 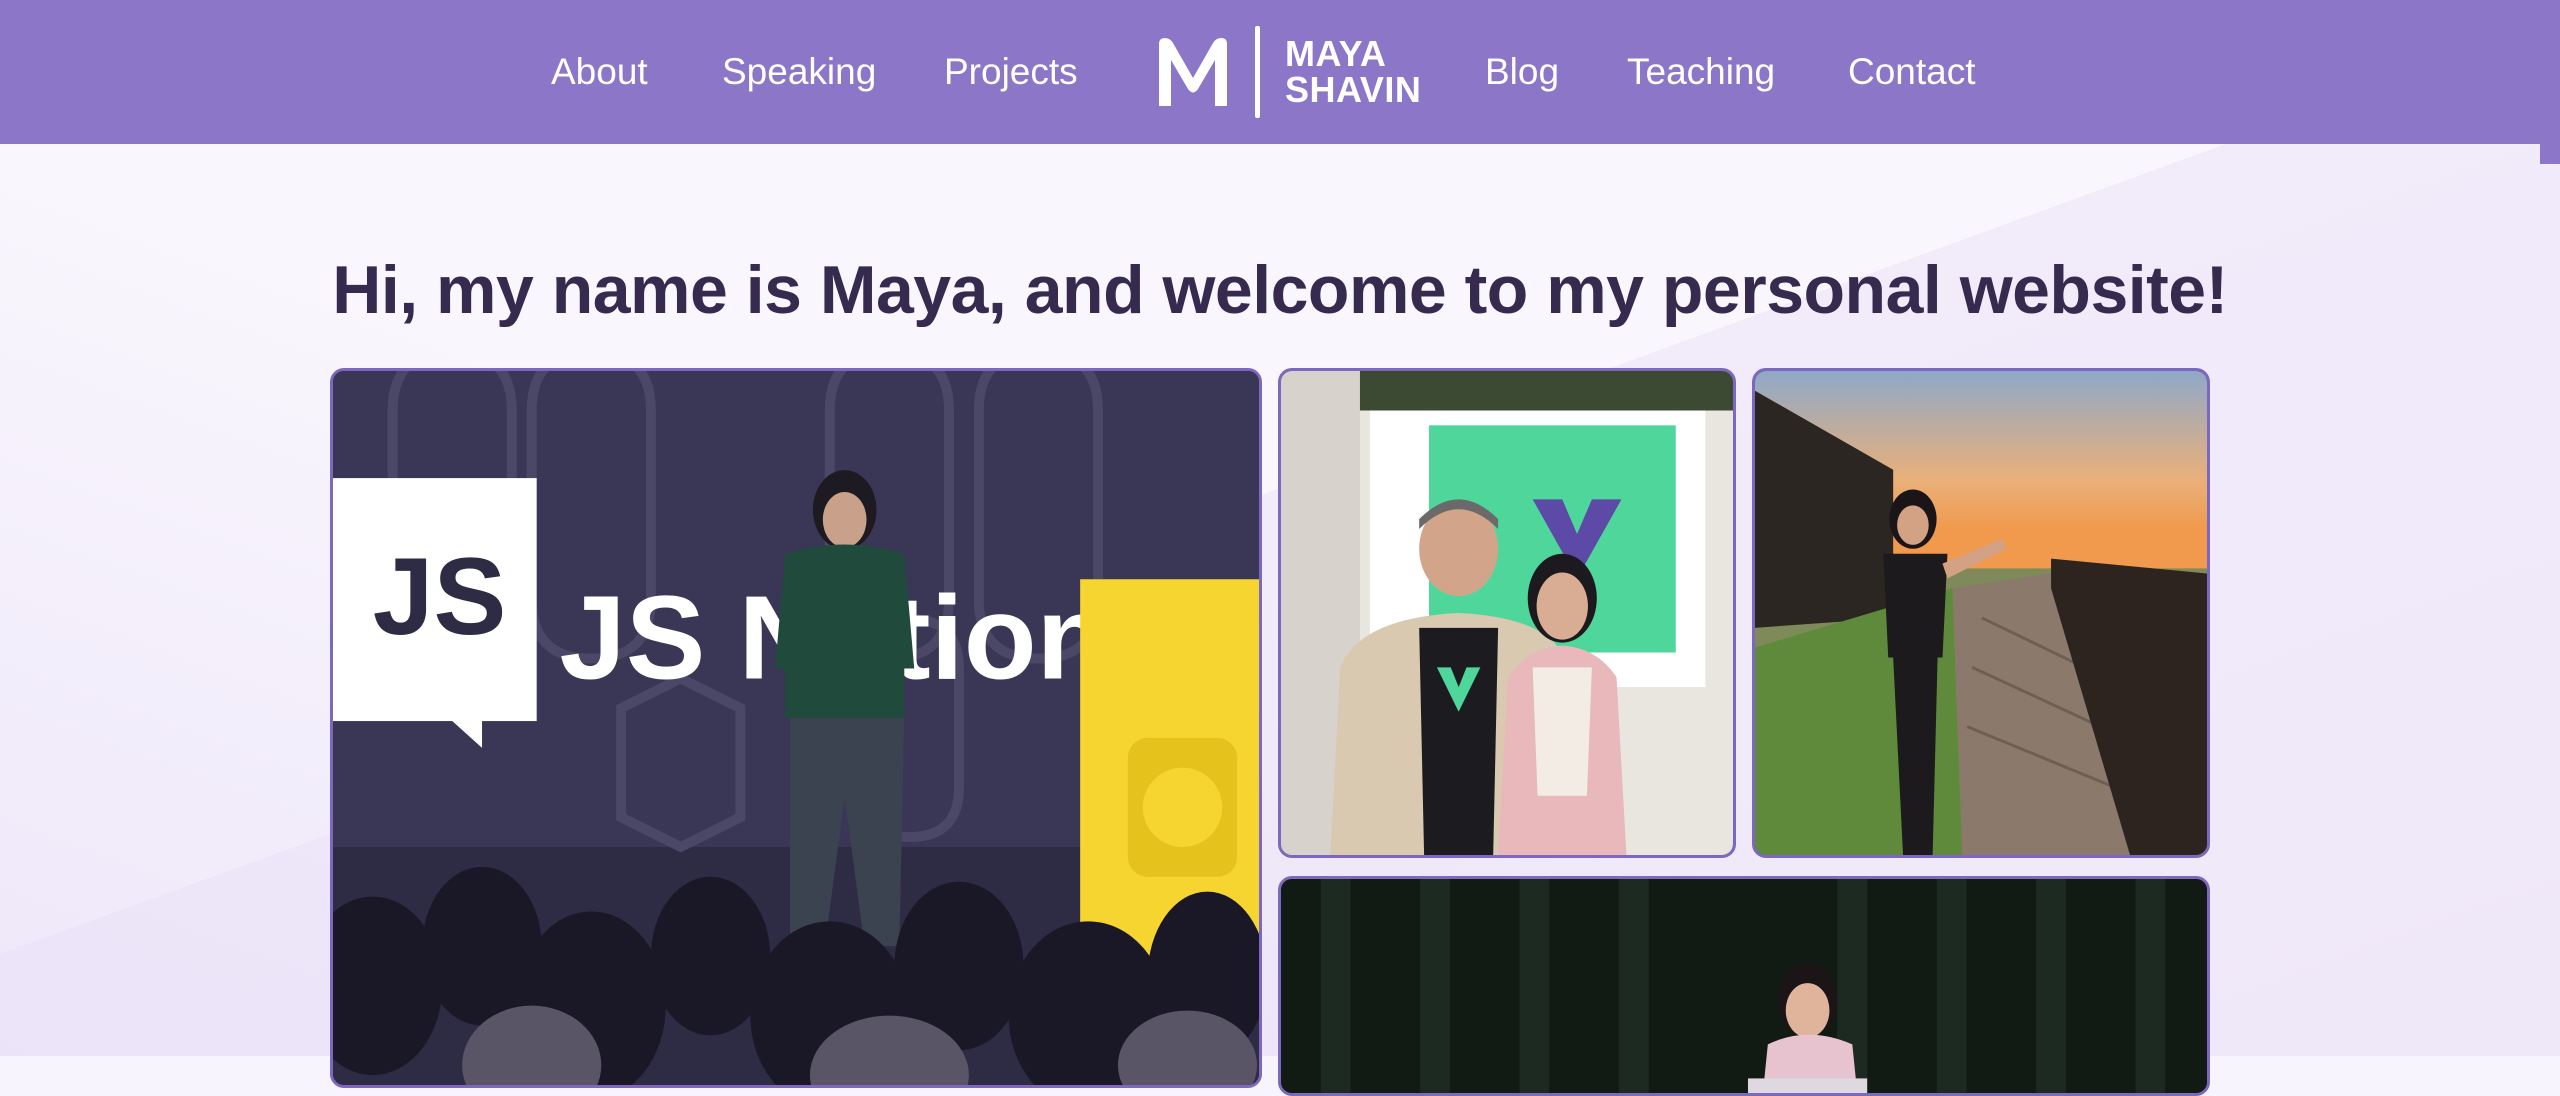 I want to click on site-logo: MAYA SHAVIN, so click(x=1288, y=72).